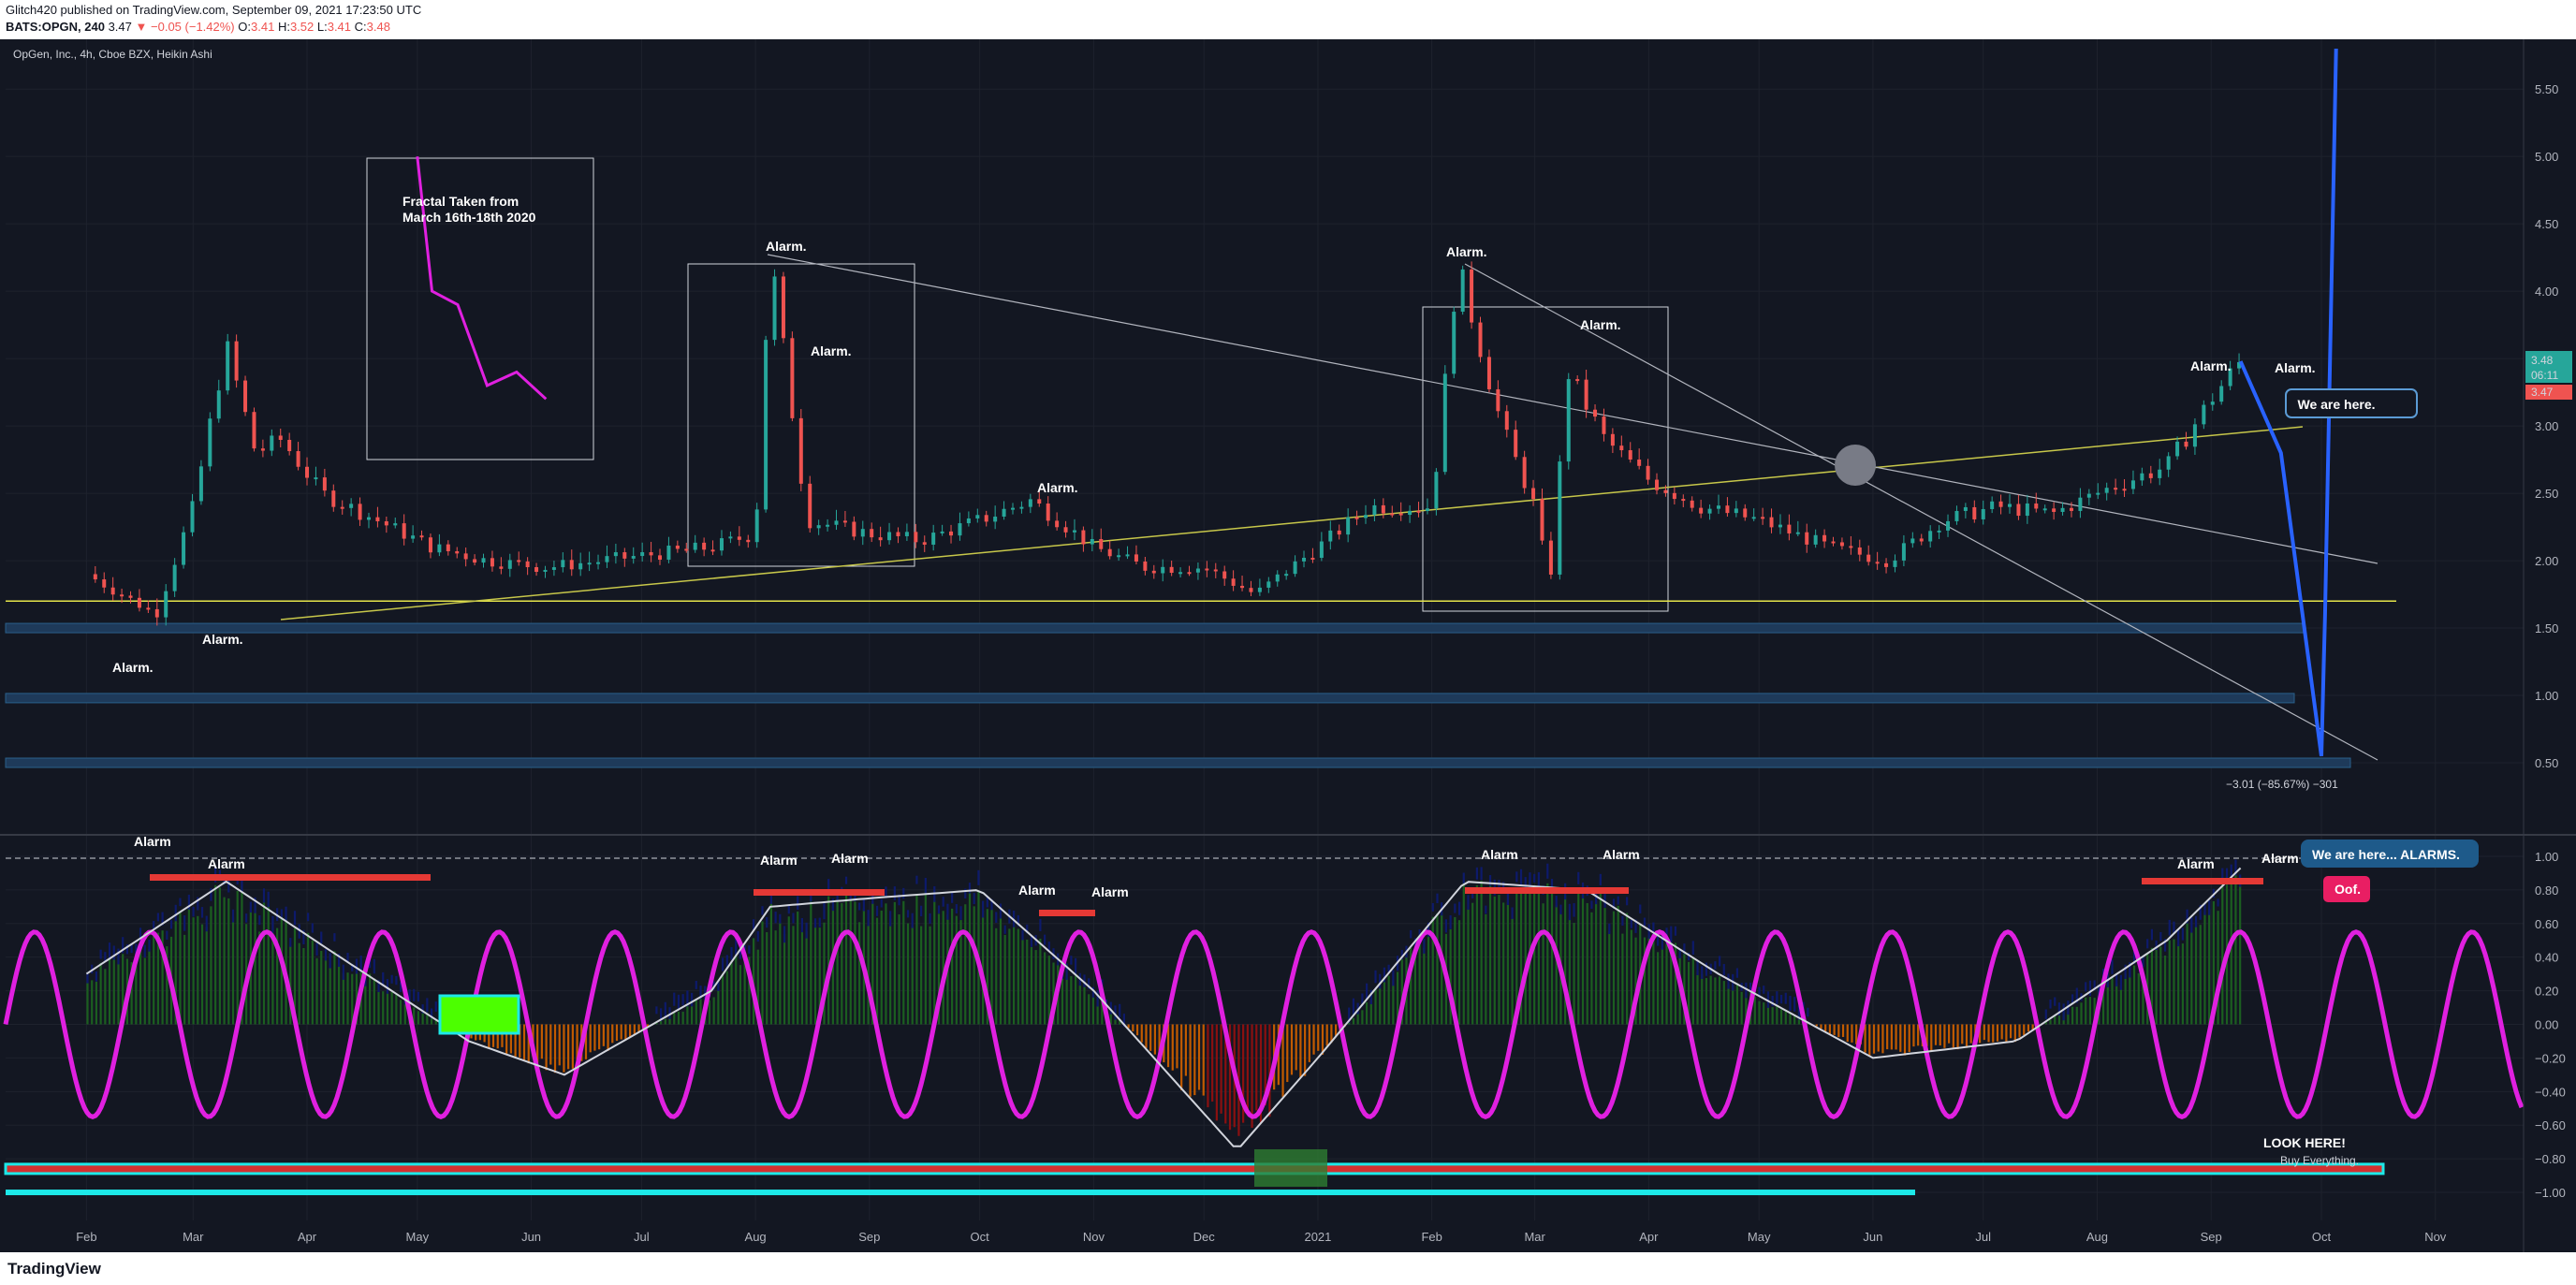 This screenshot has width=2576, height=1285. I want to click on osc-tick-label: 0.60, so click(2546, 924).